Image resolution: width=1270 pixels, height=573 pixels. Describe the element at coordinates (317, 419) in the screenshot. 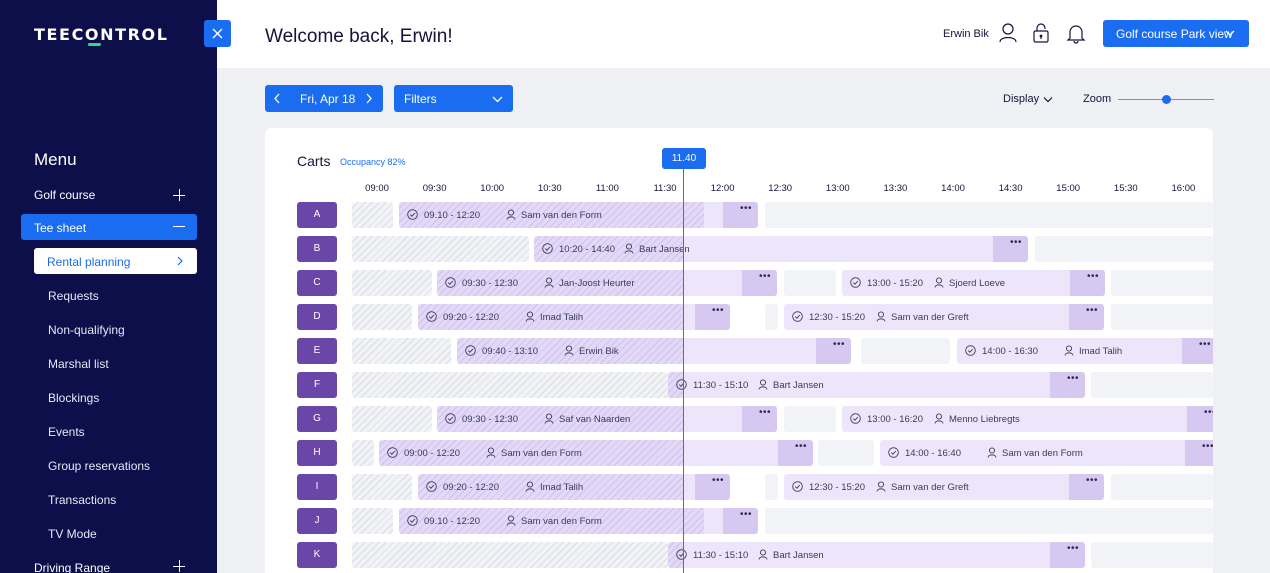

I see `cart-button: G` at that location.